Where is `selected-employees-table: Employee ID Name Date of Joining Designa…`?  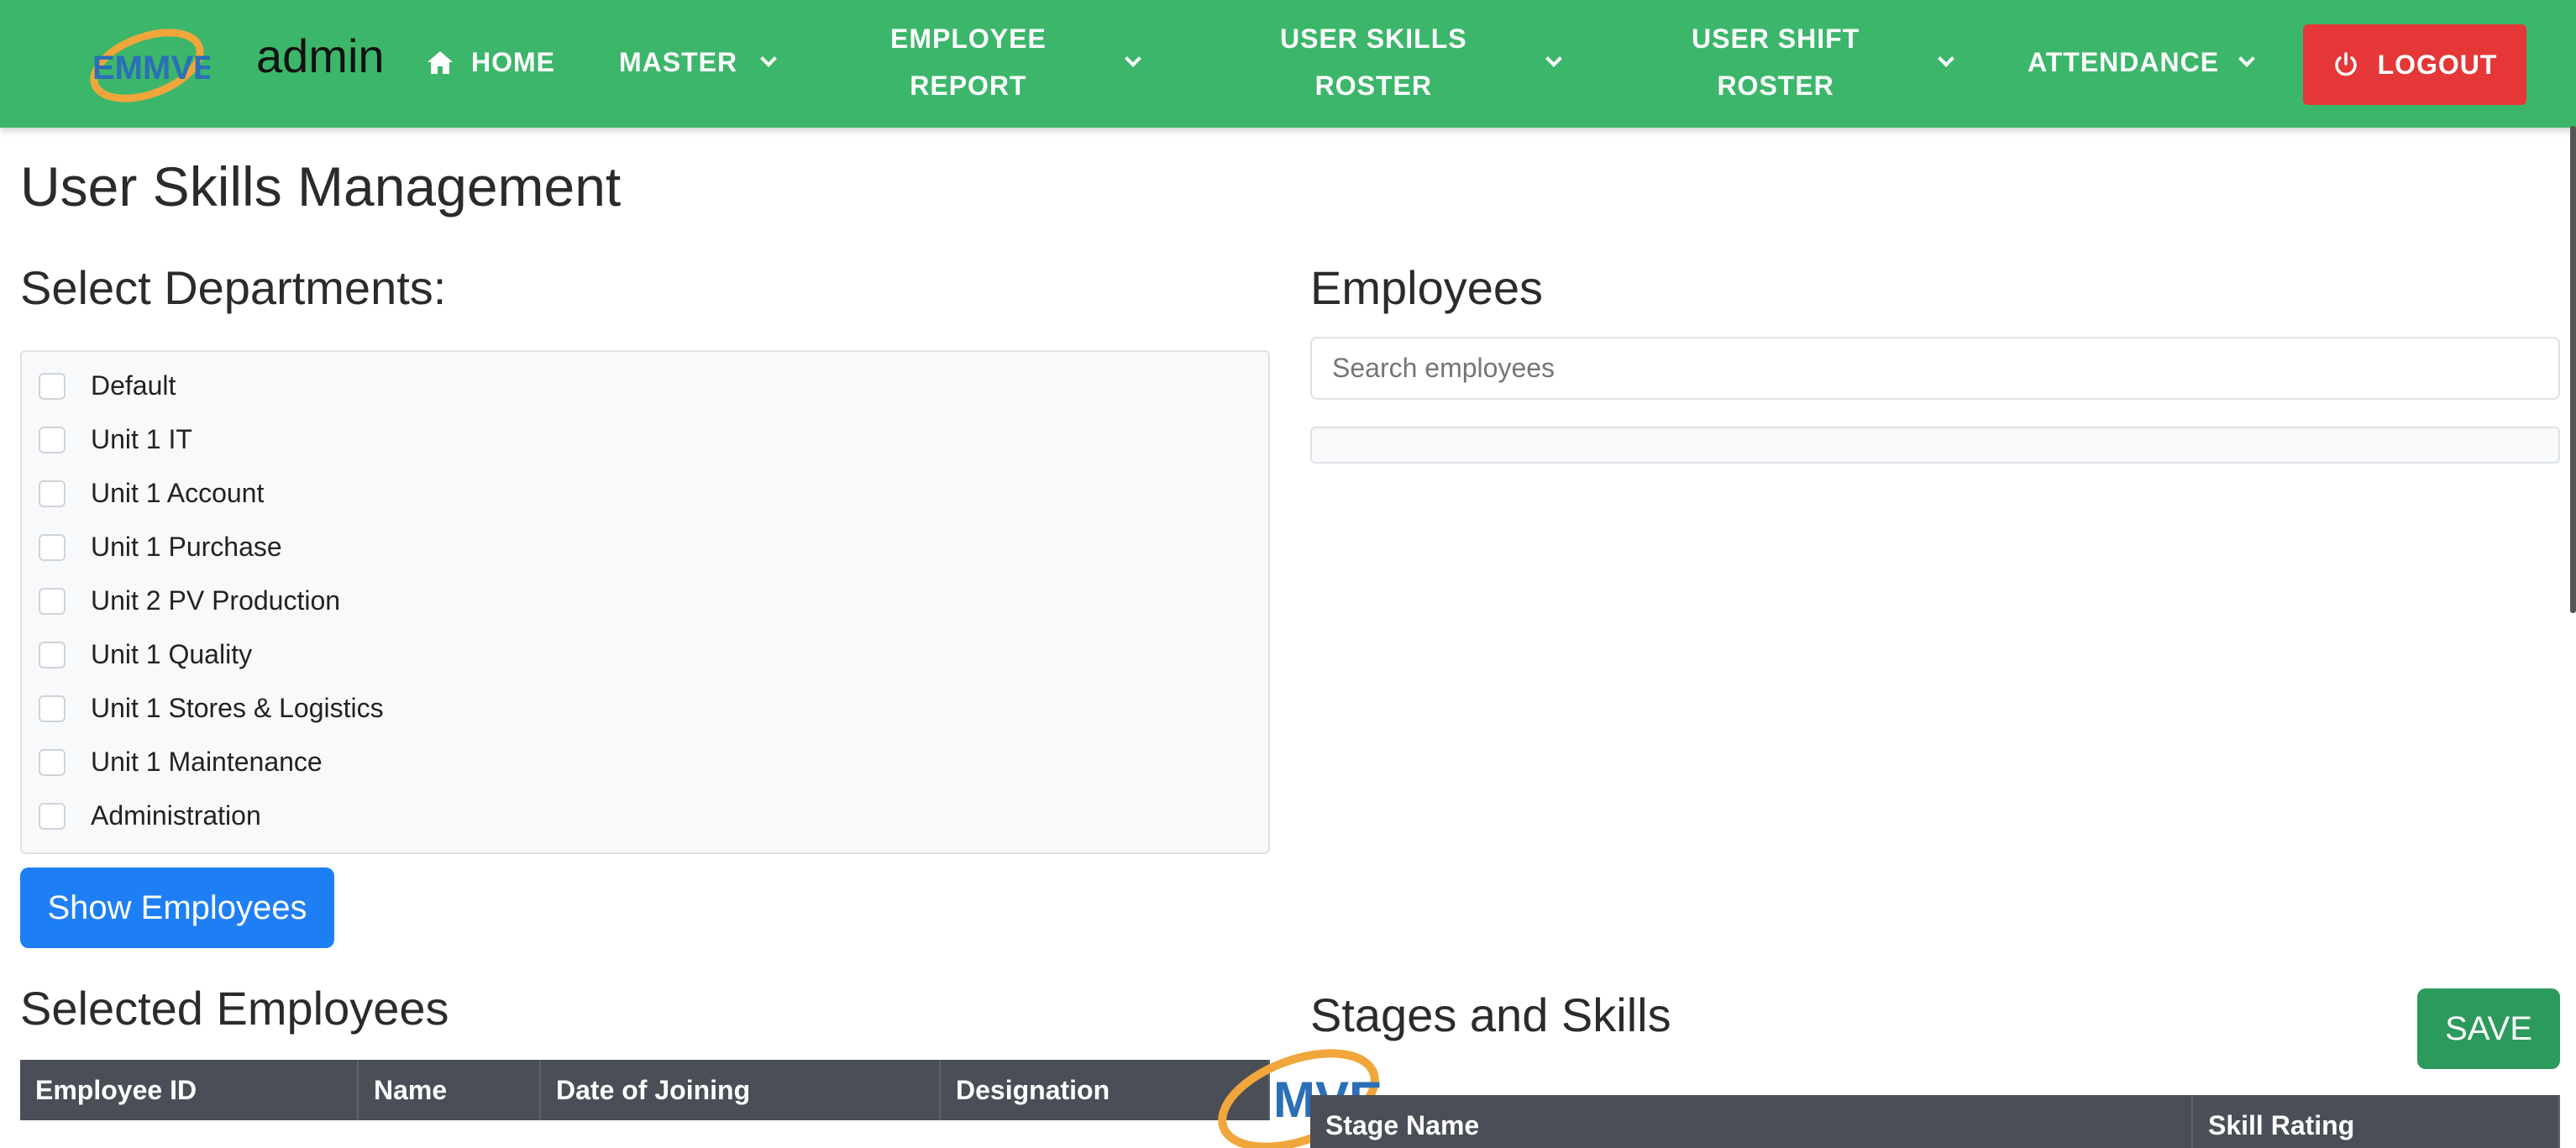
selected-employees-table: Employee ID Name Date of Joining Designa… is located at coordinates (645, 1090).